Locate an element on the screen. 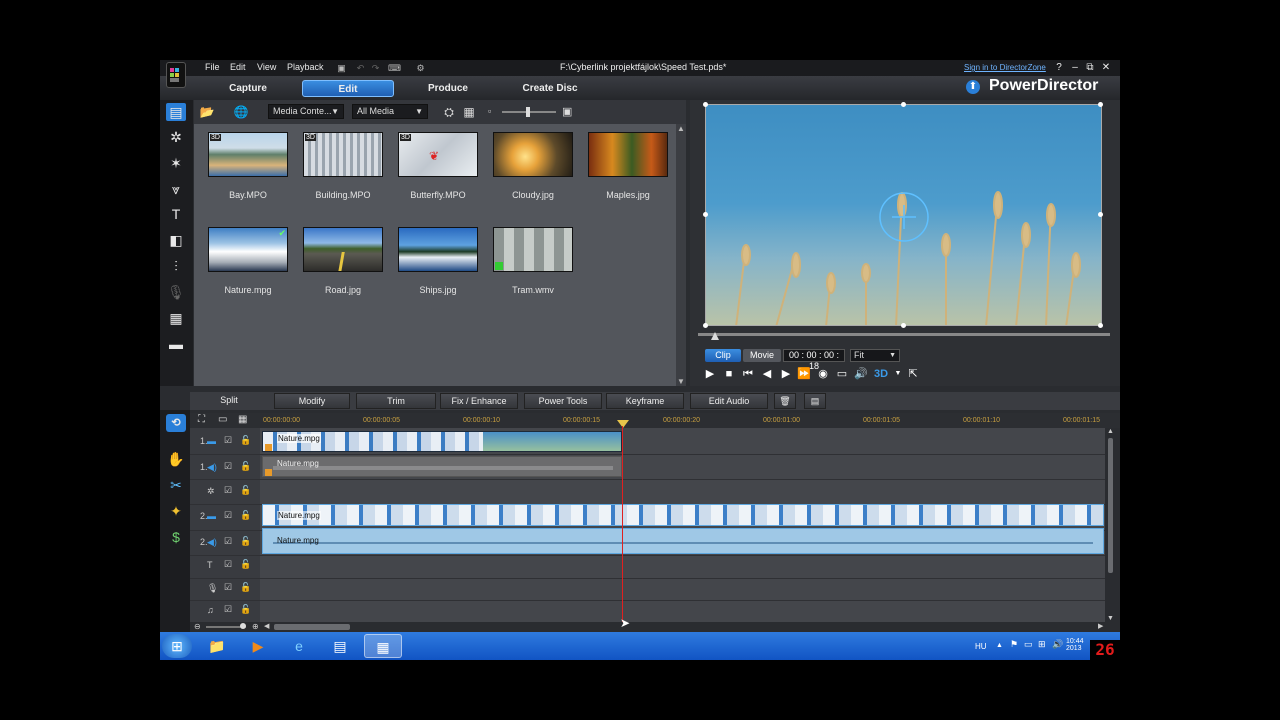 This screenshot has width=1280, height=720. voiceover-icon: 🎙 is located at coordinates (176, 292).